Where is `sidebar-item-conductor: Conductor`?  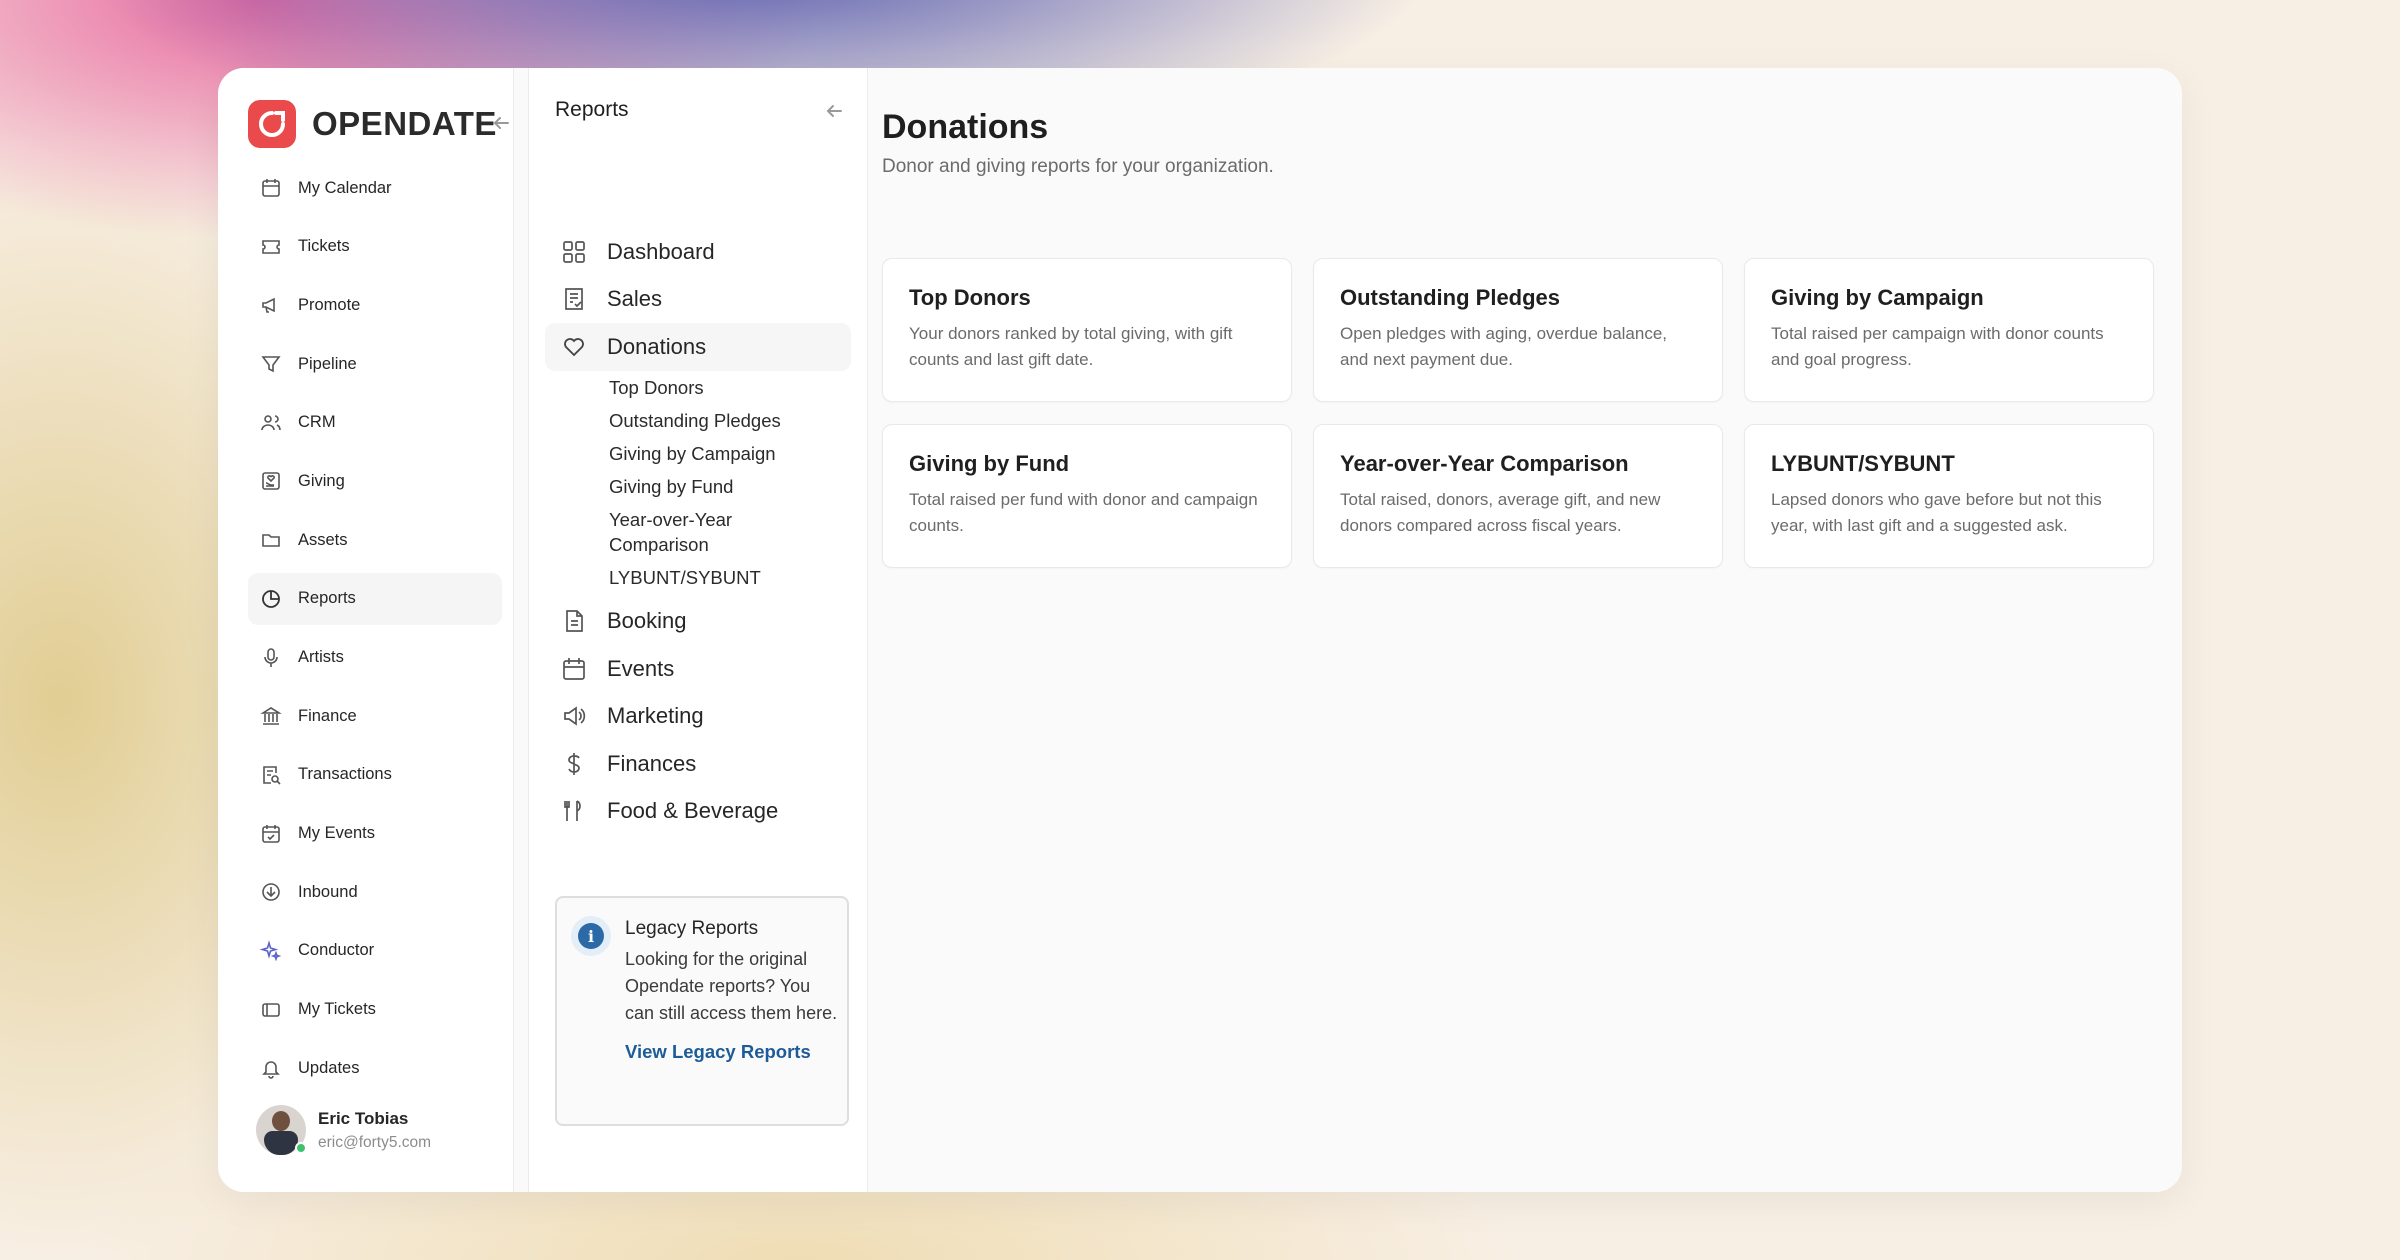 sidebar-item-conductor: Conductor is located at coordinates (375, 951).